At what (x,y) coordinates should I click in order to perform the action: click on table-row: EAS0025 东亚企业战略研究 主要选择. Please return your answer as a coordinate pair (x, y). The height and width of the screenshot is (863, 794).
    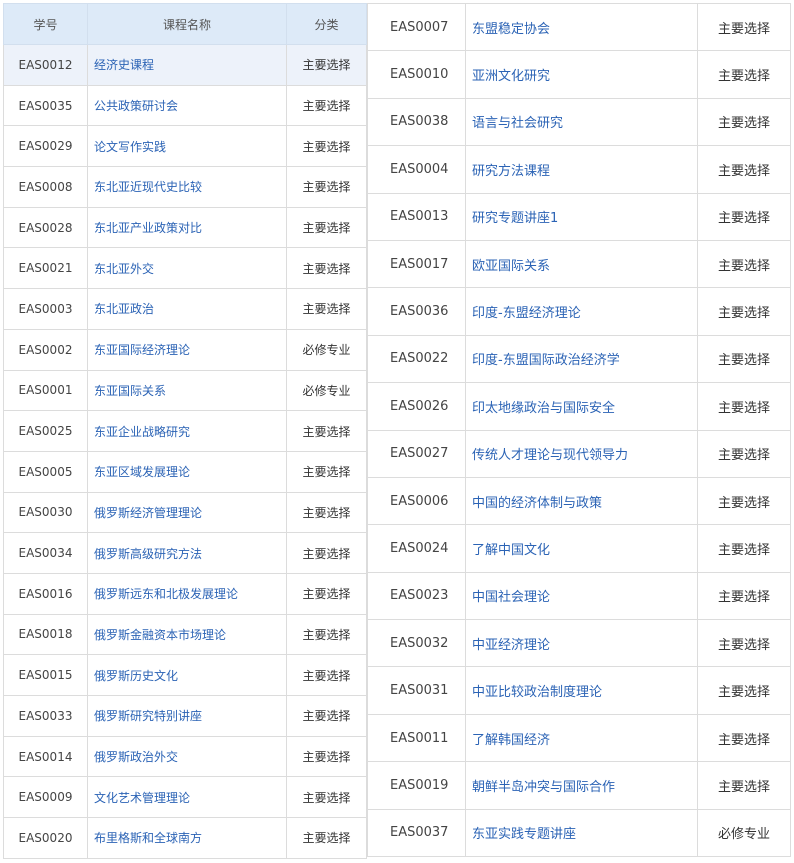
    Looking at the image, I should click on (185, 431).